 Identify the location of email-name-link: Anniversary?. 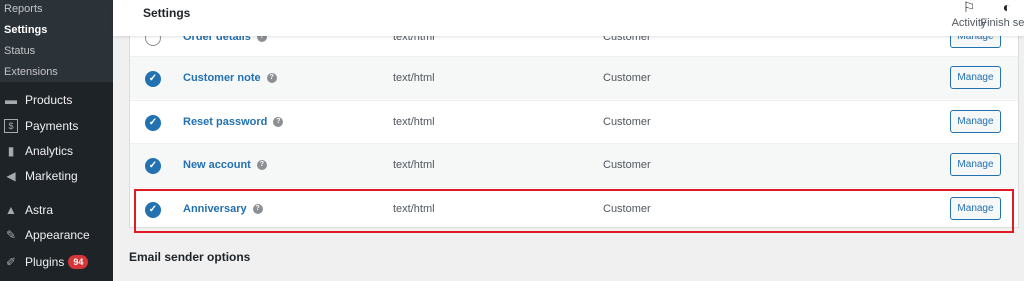
(223, 209).